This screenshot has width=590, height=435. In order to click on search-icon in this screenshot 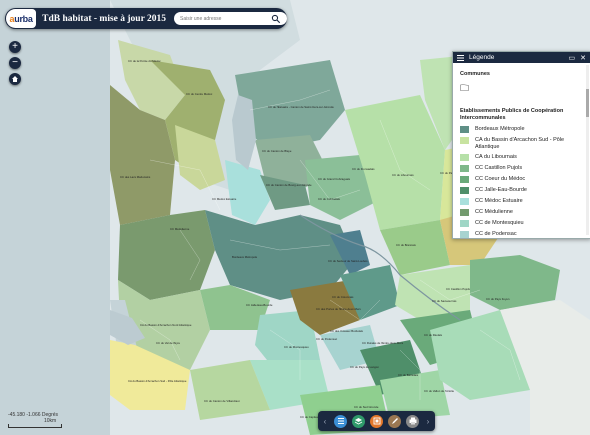, I will do `click(276, 19)`.